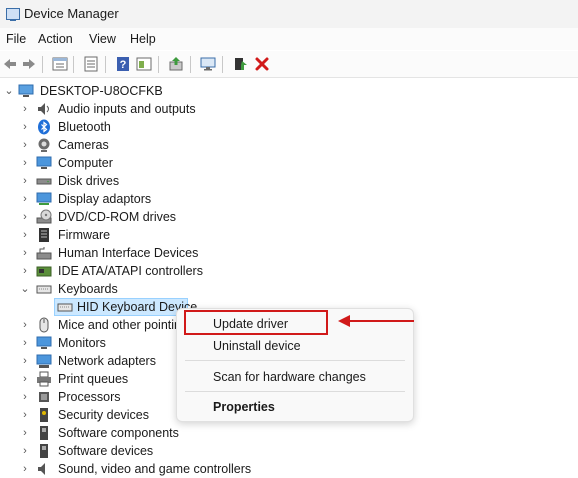 The width and height of the screenshot is (578, 478). What do you see at coordinates (82, 343) in the screenshot?
I see `tree-item-label: Monitors` at bounding box center [82, 343].